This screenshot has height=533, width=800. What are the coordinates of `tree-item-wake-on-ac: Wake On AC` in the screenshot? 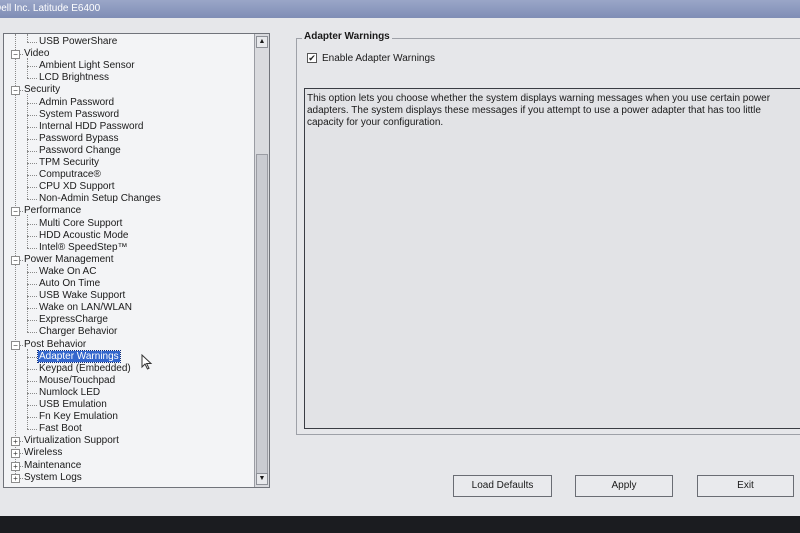 It's located at (67, 272).